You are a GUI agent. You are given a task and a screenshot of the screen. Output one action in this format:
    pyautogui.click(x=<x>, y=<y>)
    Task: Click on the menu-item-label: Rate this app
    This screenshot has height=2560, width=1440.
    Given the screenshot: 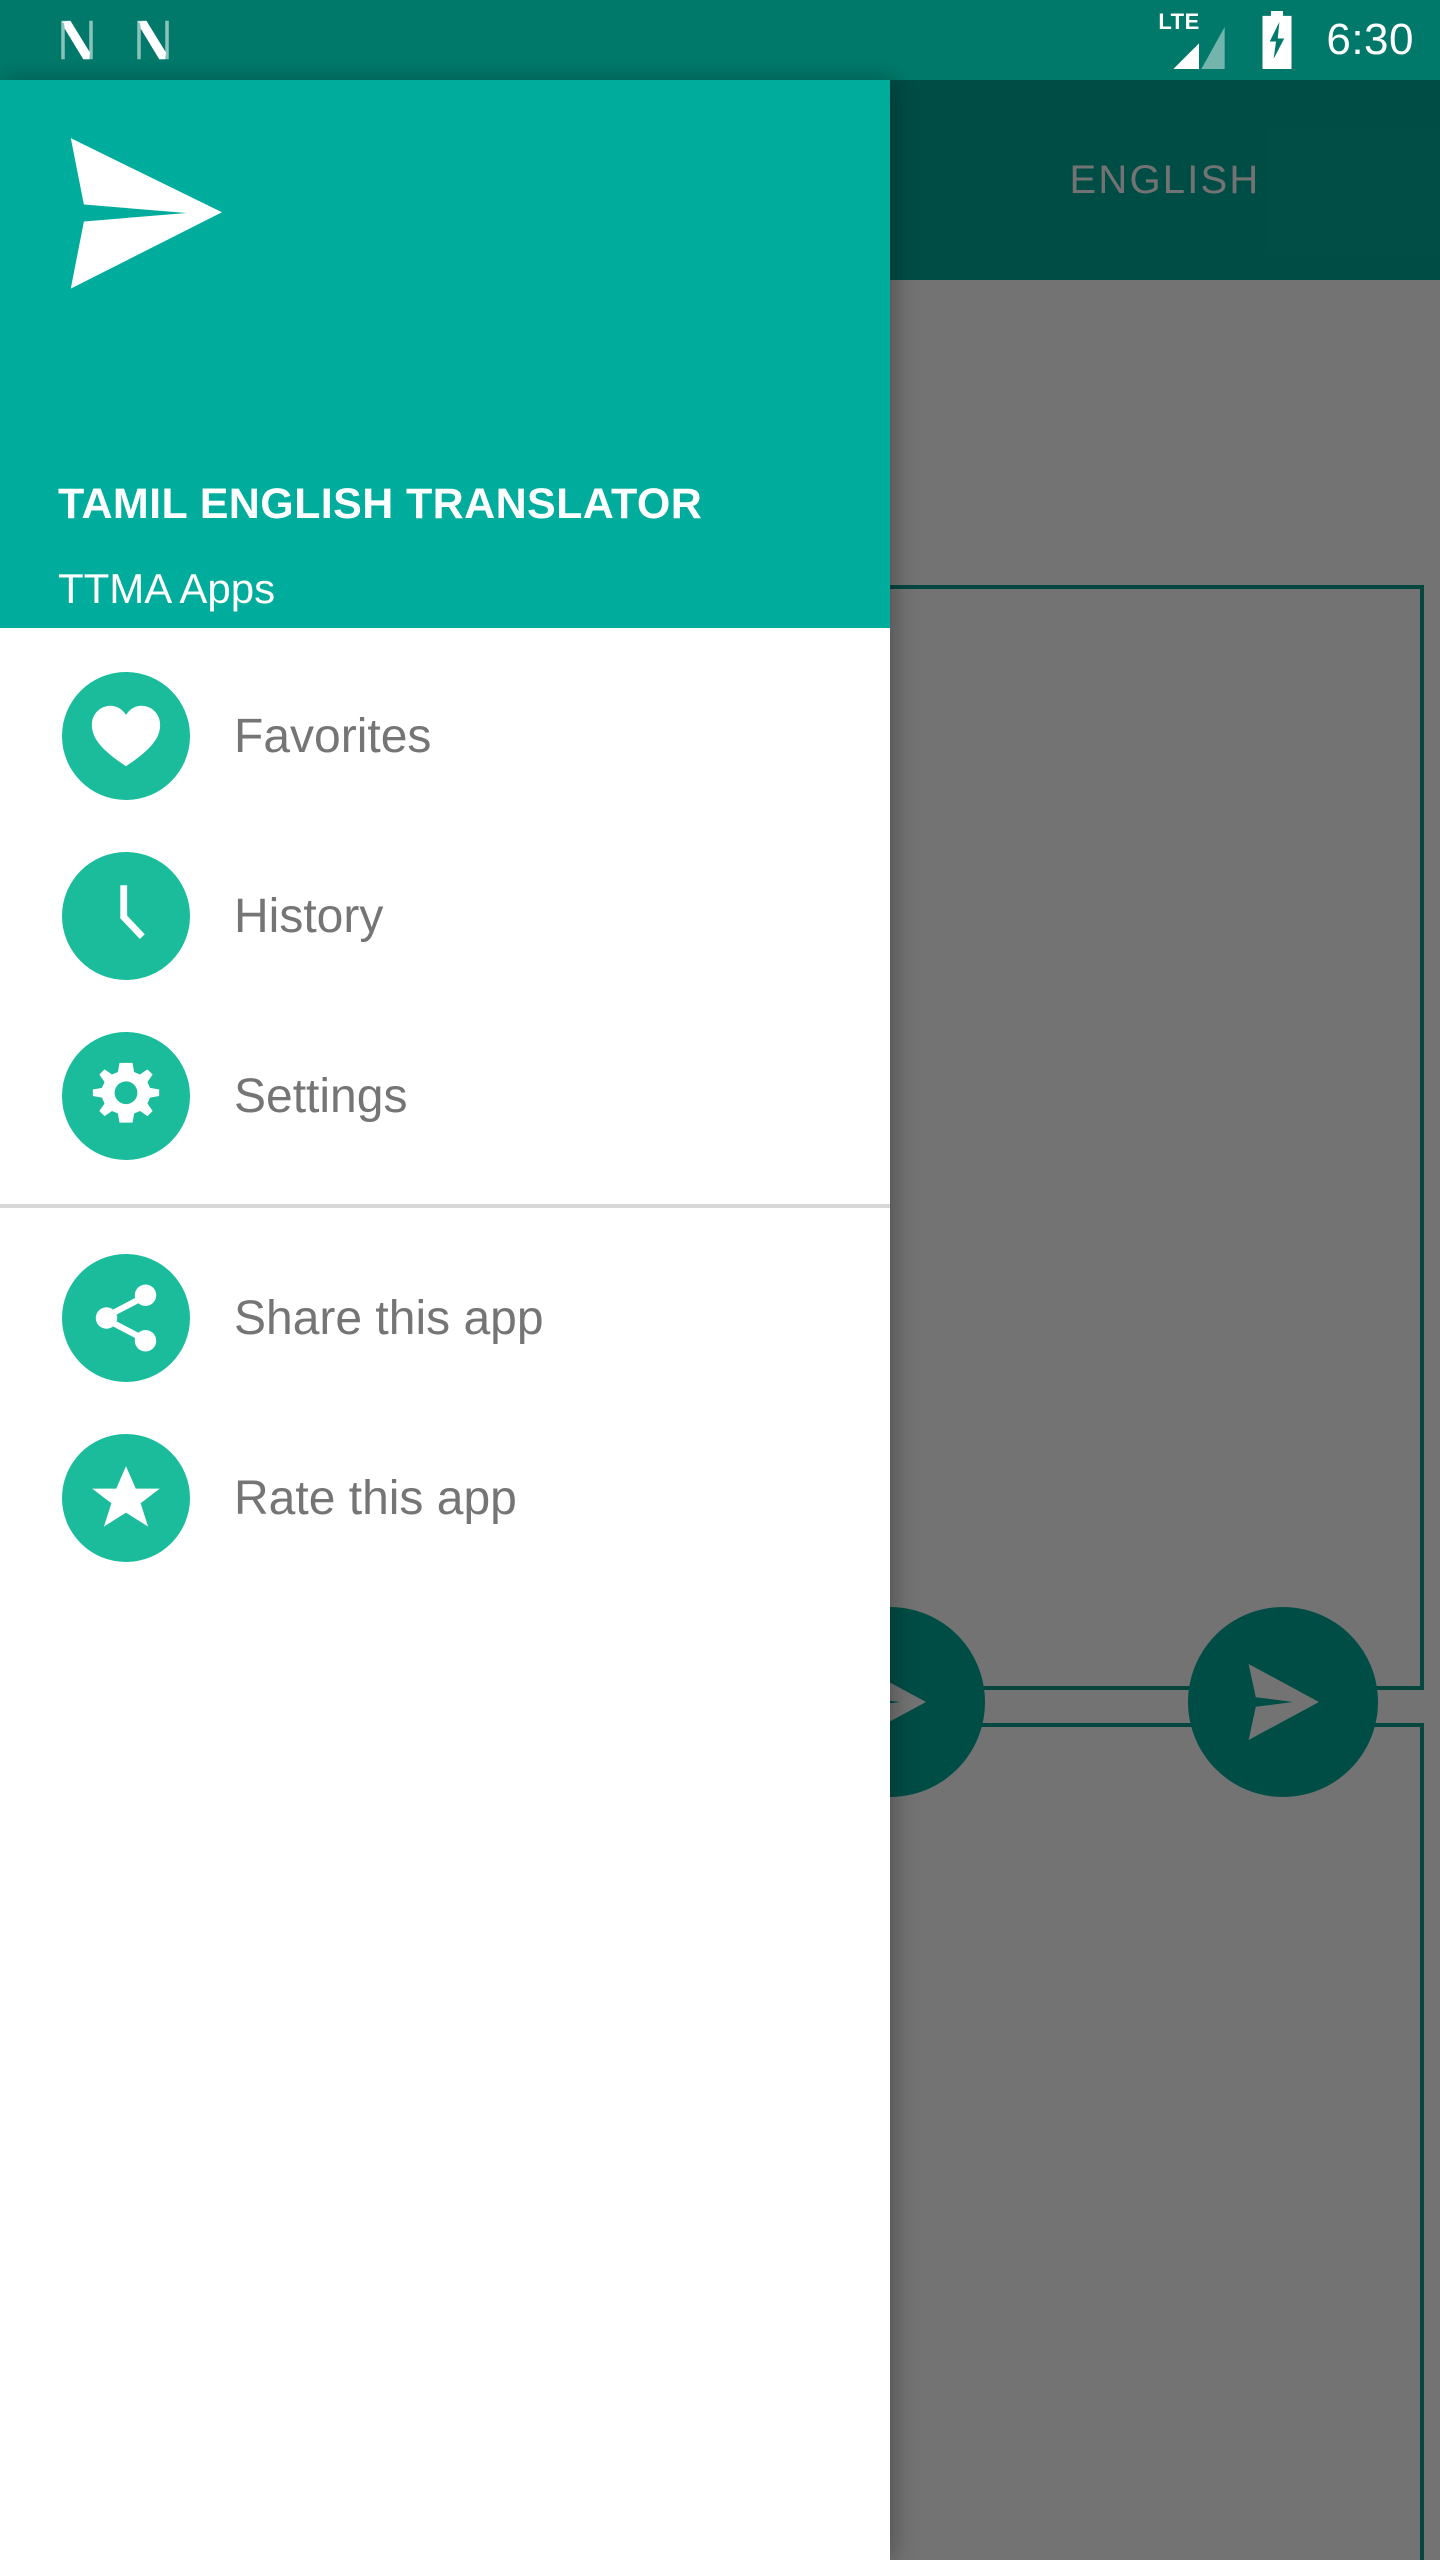 What is the action you would take?
    pyautogui.click(x=375, y=1498)
    